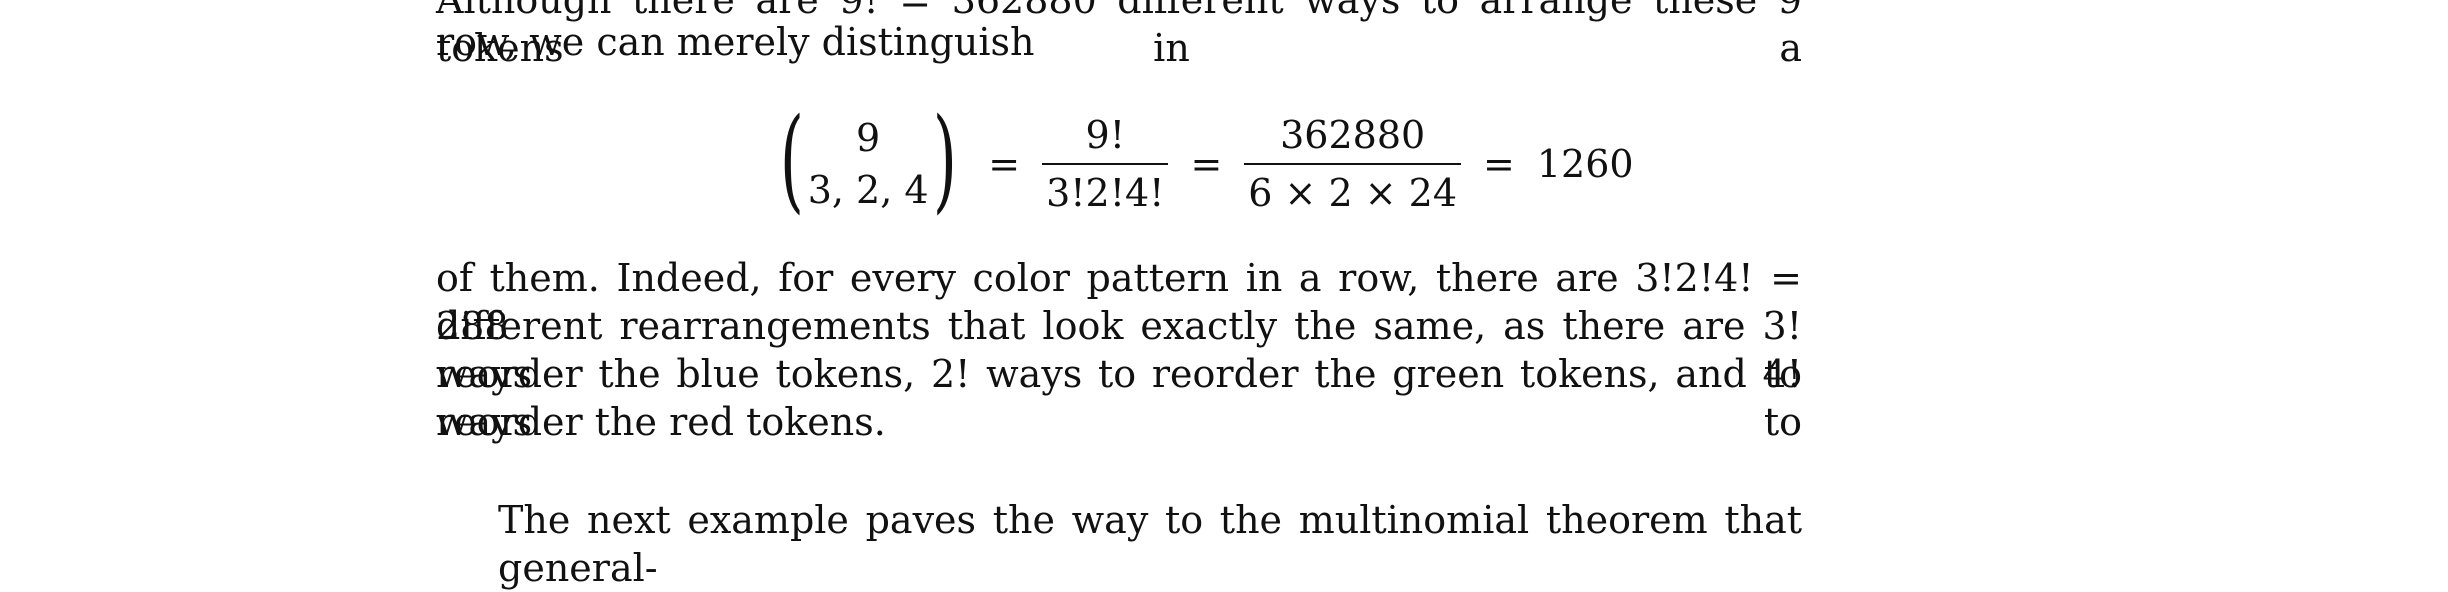  What do you see at coordinates (868, 190) in the screenshot?
I see `binom-bottom: 3, 2, 4` at bounding box center [868, 190].